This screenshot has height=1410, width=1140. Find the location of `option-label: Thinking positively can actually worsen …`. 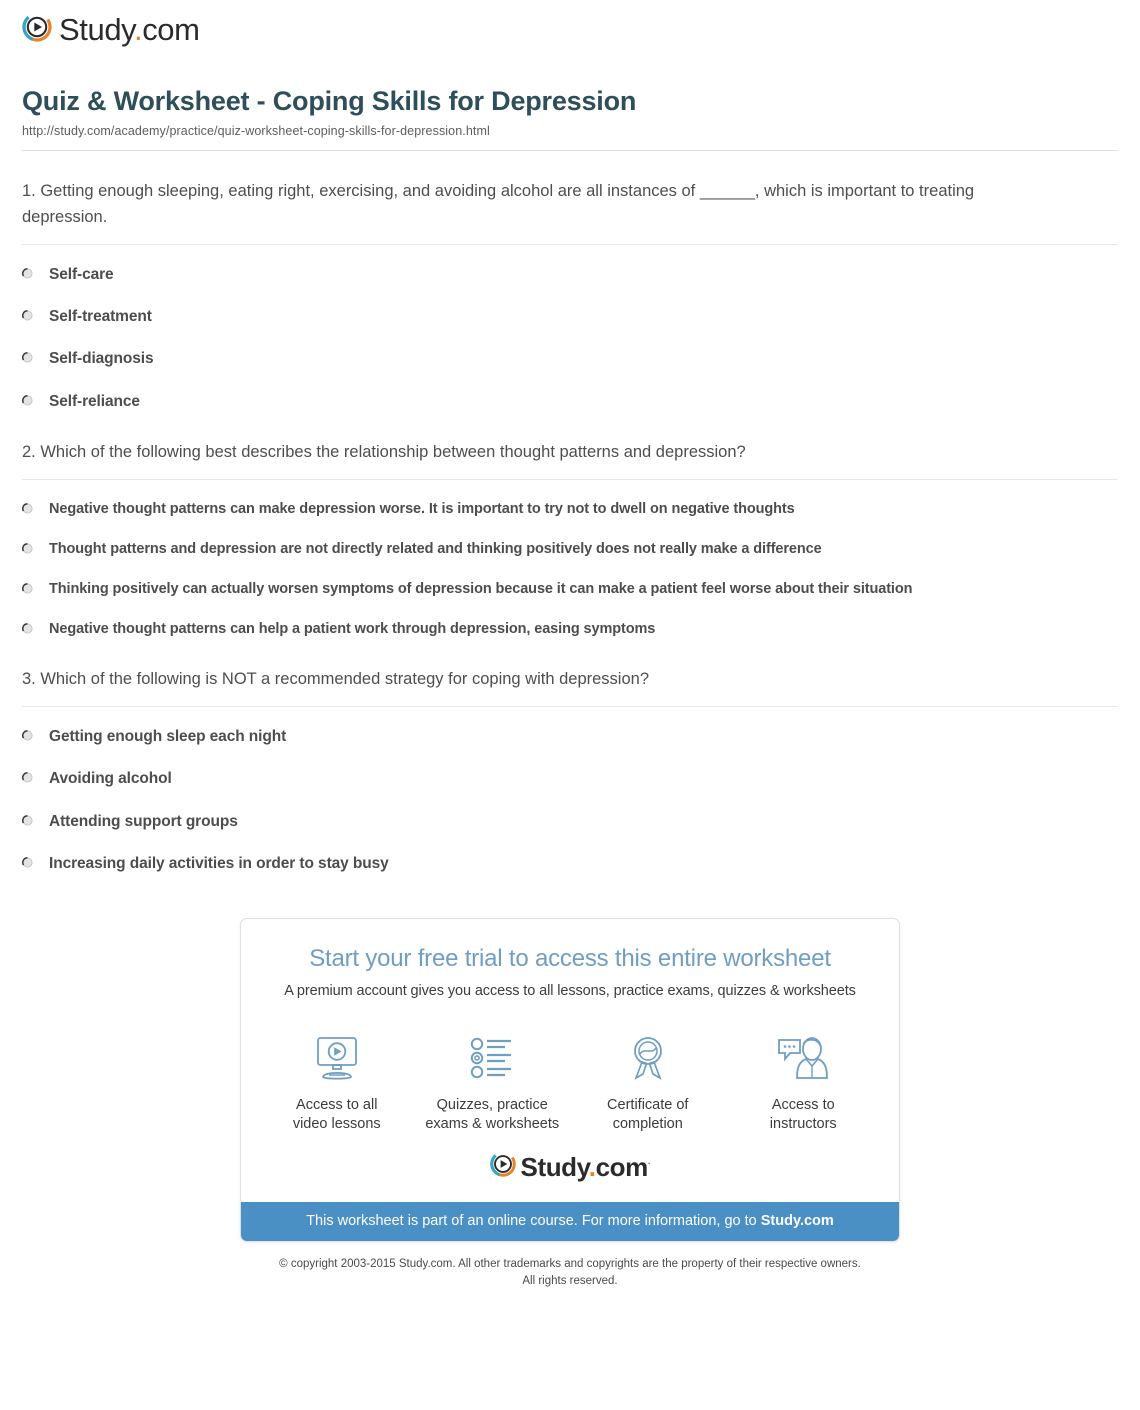

option-label: Thinking positively can actually worsen … is located at coordinates (481, 588).